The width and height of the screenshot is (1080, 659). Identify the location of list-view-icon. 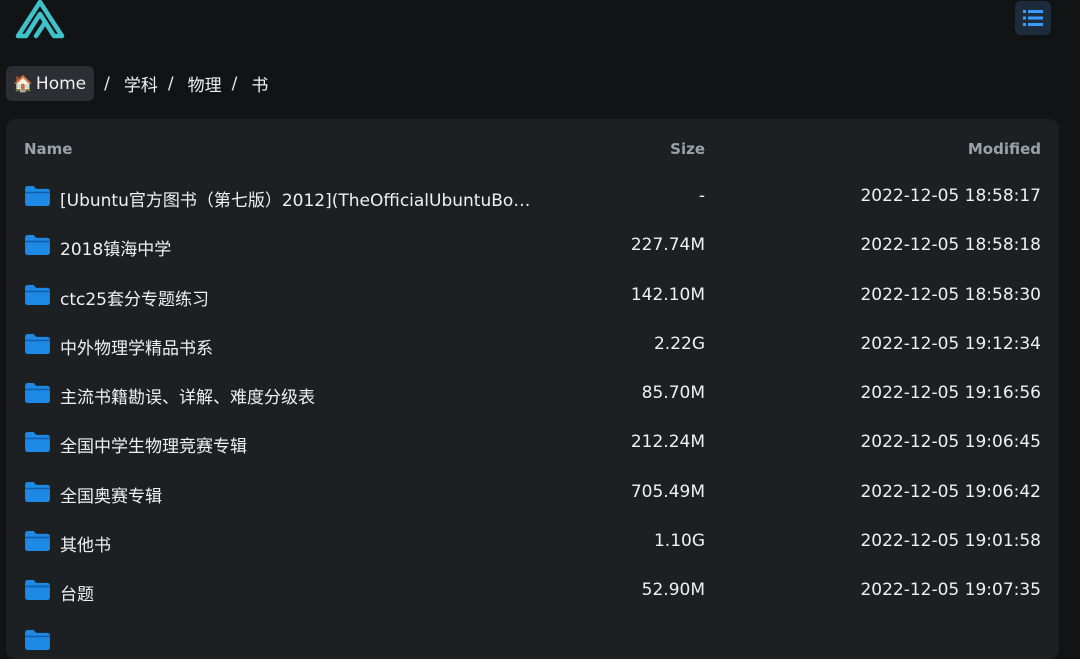
(1033, 18).